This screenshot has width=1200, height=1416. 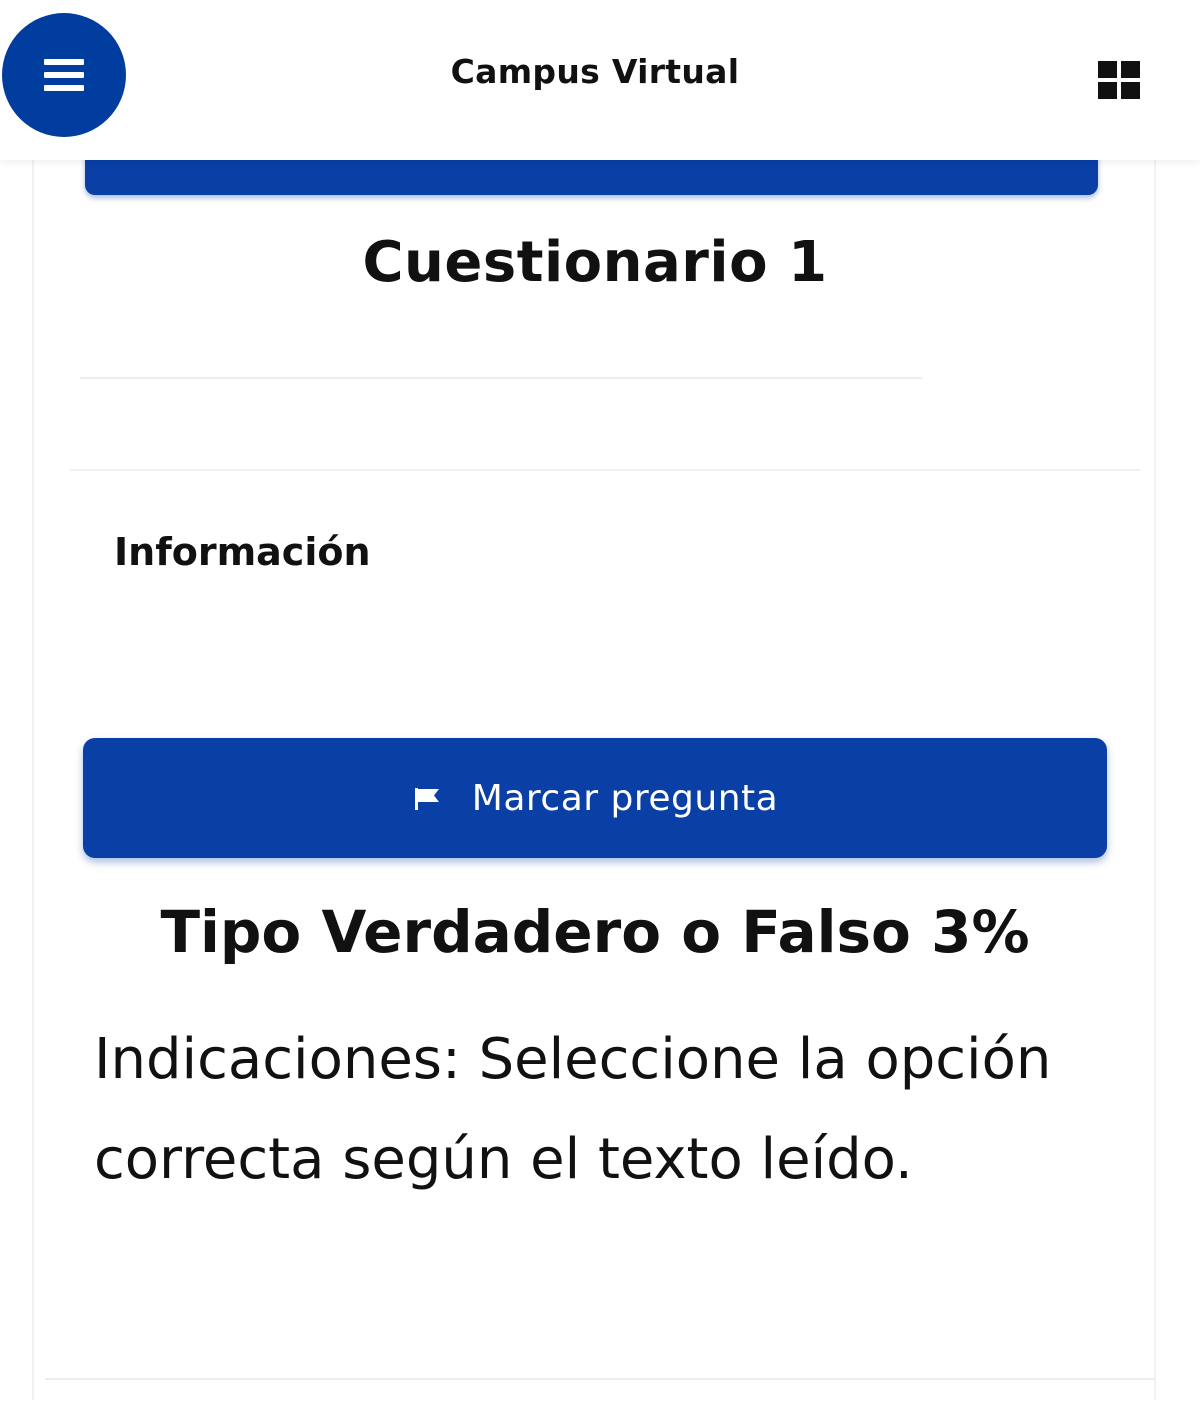 I want to click on question-type-title: Tipo Verdadero o Falso 3%, so click(x=595, y=932).